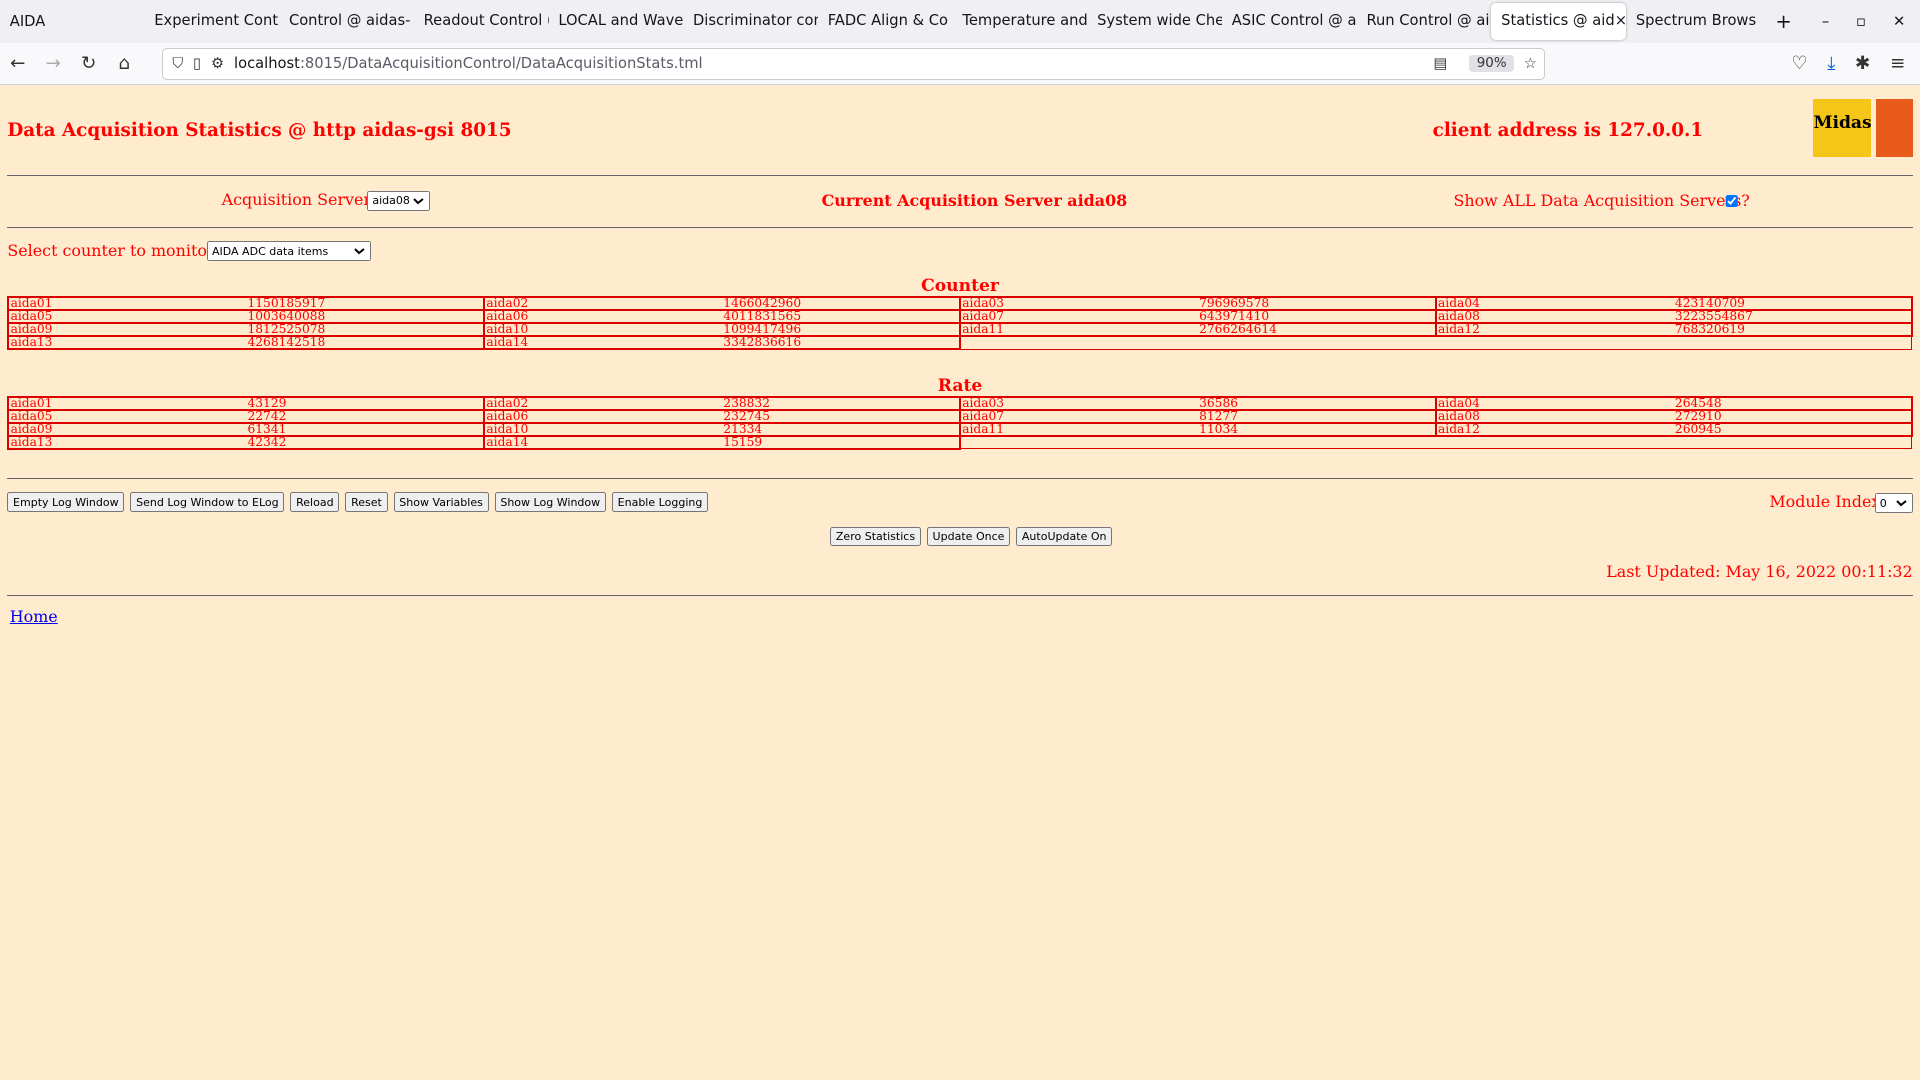 The width and height of the screenshot is (1920, 1080). What do you see at coordinates (1799, 63) in the screenshot?
I see `pocket-icon: ♡` at bounding box center [1799, 63].